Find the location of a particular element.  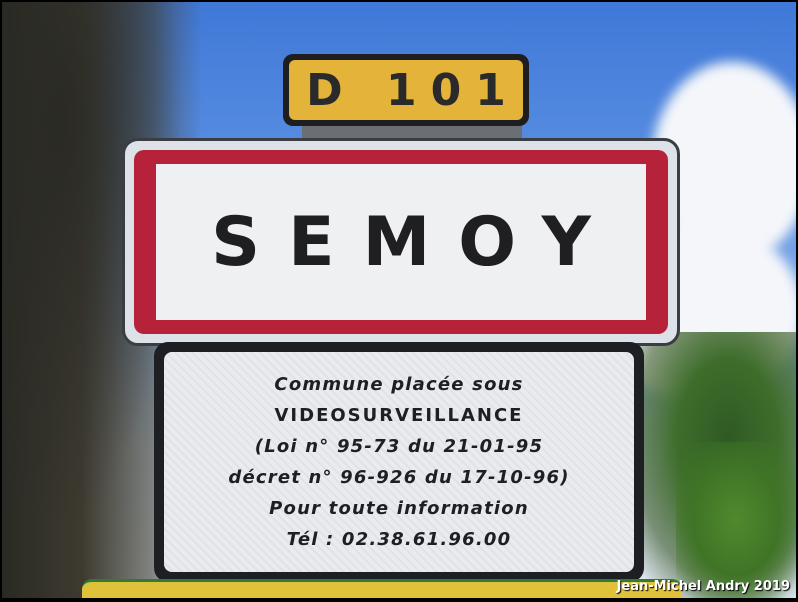

notice-line: décret n° 96-926 du 17-10-96) is located at coordinates (399, 477).